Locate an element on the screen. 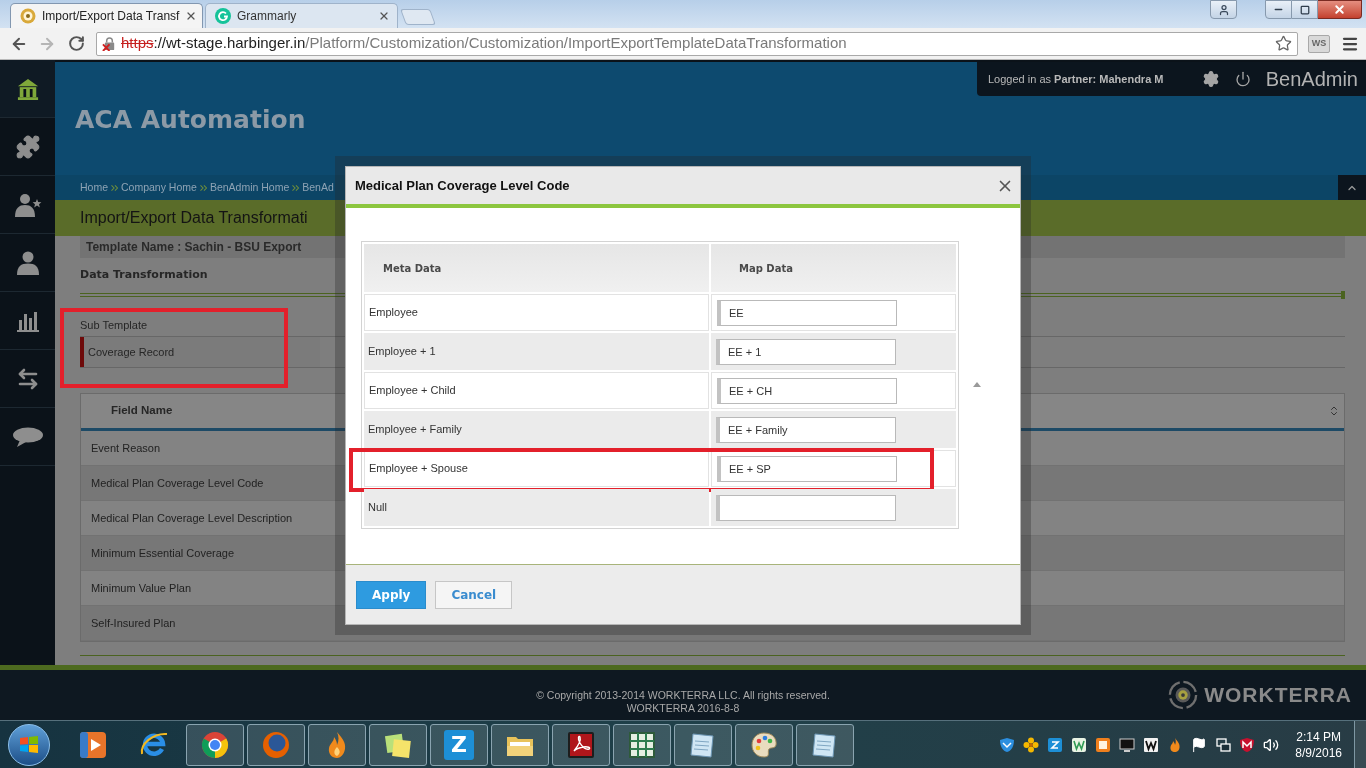 This screenshot has width=1366, height=768. column-heading: Field Name is located at coordinates (142, 411).